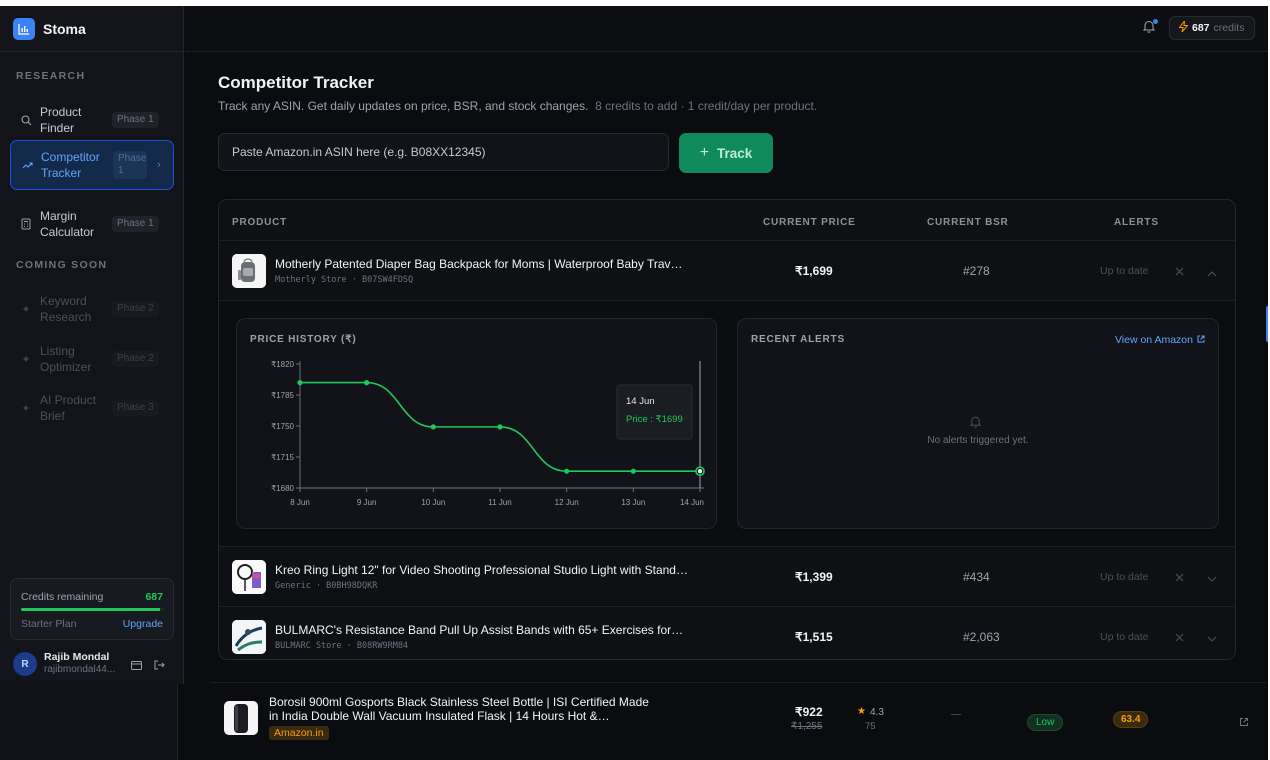 The height and width of the screenshot is (760, 1270). What do you see at coordinates (24, 28) in the screenshot?
I see `chart-logo-icon` at bounding box center [24, 28].